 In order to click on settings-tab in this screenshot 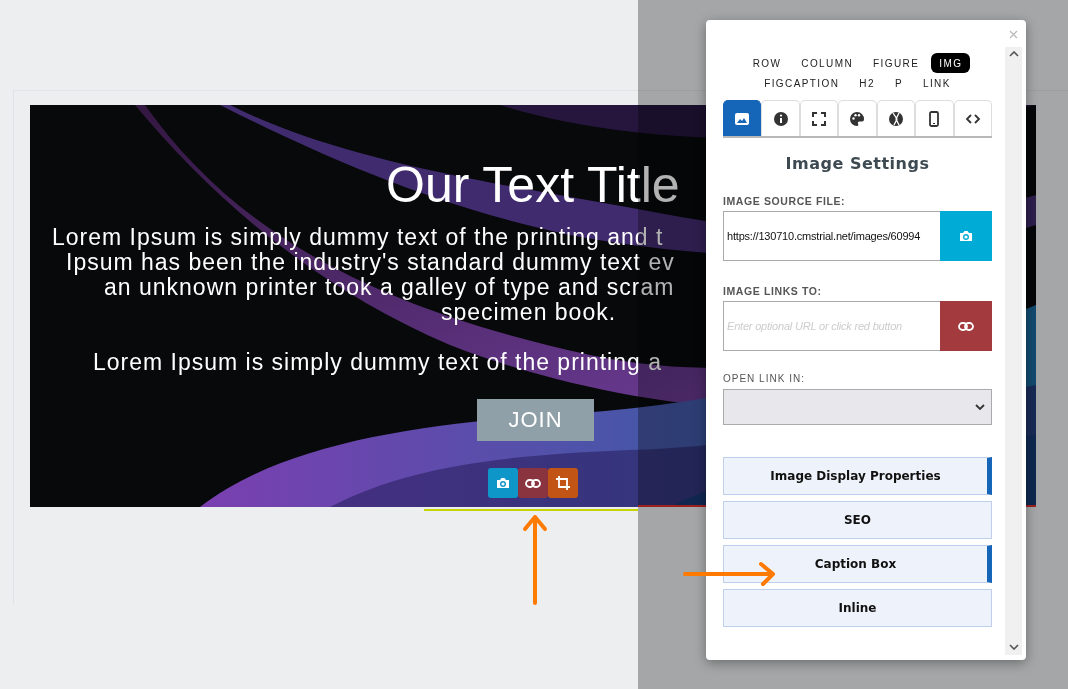, I will do `click(742, 118)`.